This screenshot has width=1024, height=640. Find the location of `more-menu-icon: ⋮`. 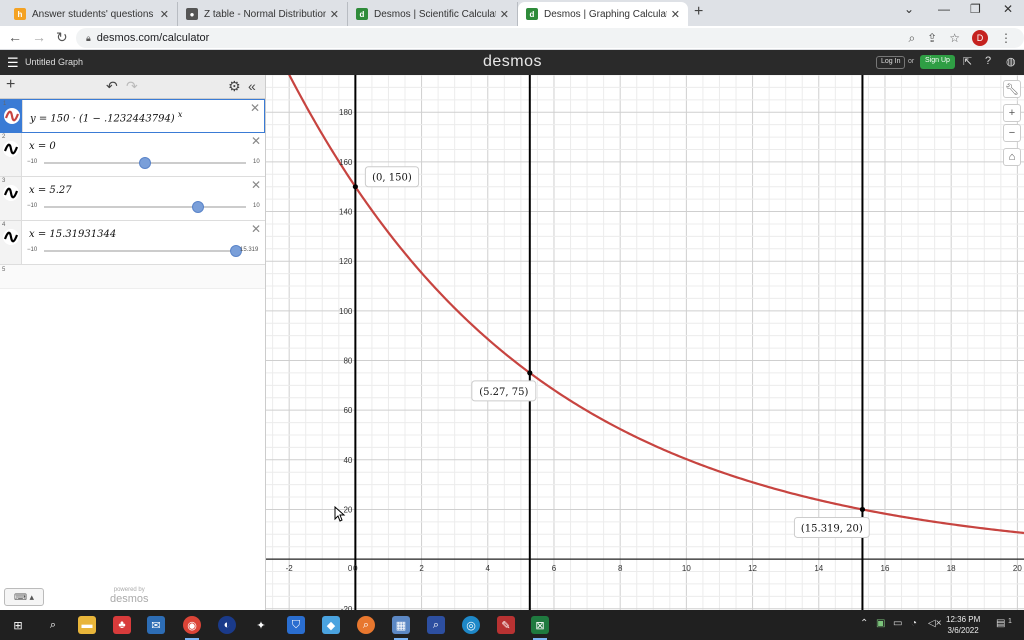

more-menu-icon: ⋮ is located at coordinates (1006, 38).